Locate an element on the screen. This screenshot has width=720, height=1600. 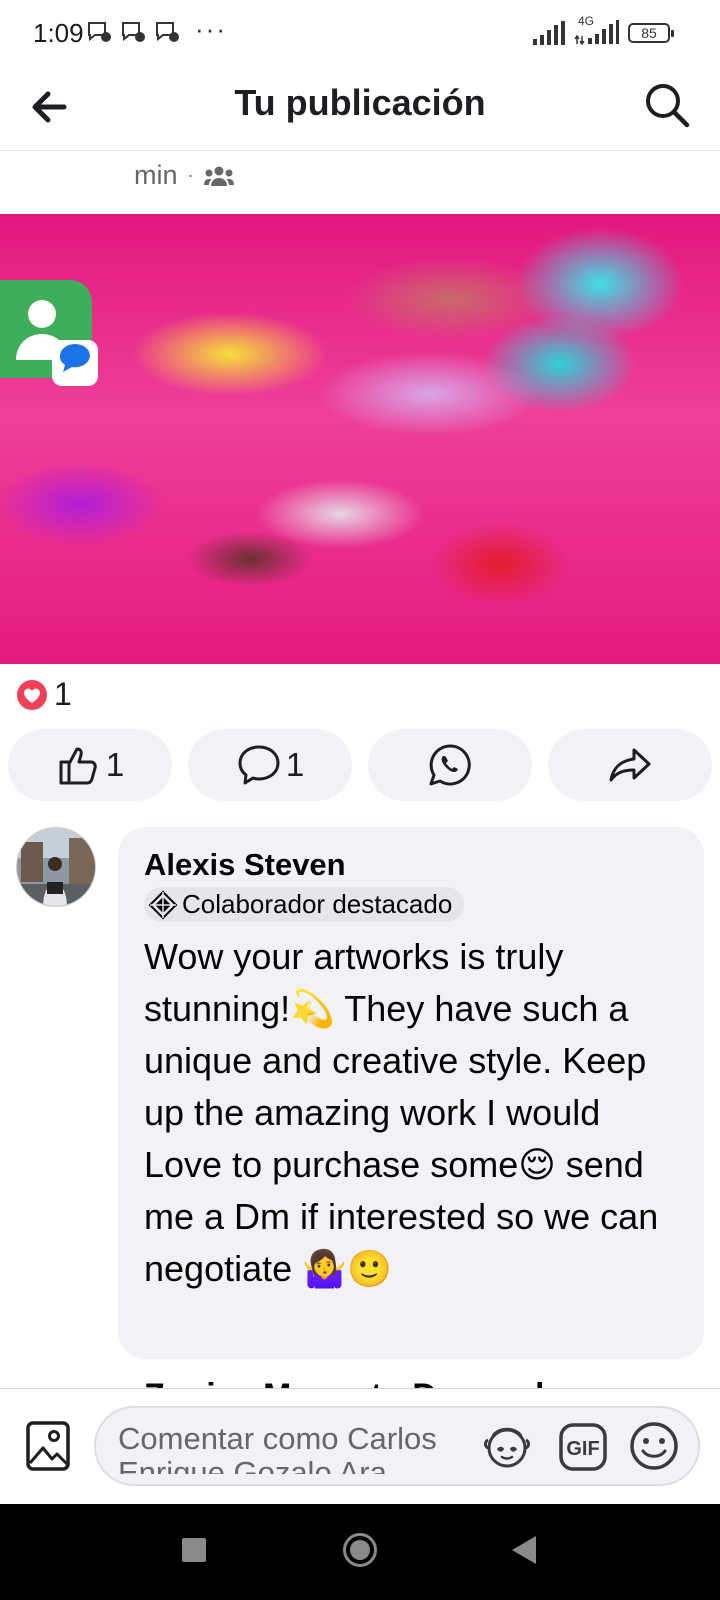
photo-icon is located at coordinates (48, 1446).